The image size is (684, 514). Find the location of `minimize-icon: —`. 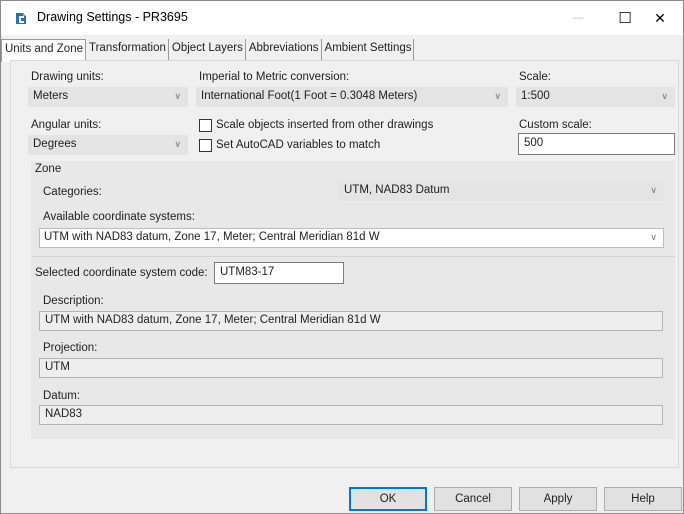

minimize-icon: — is located at coordinates (578, 18).